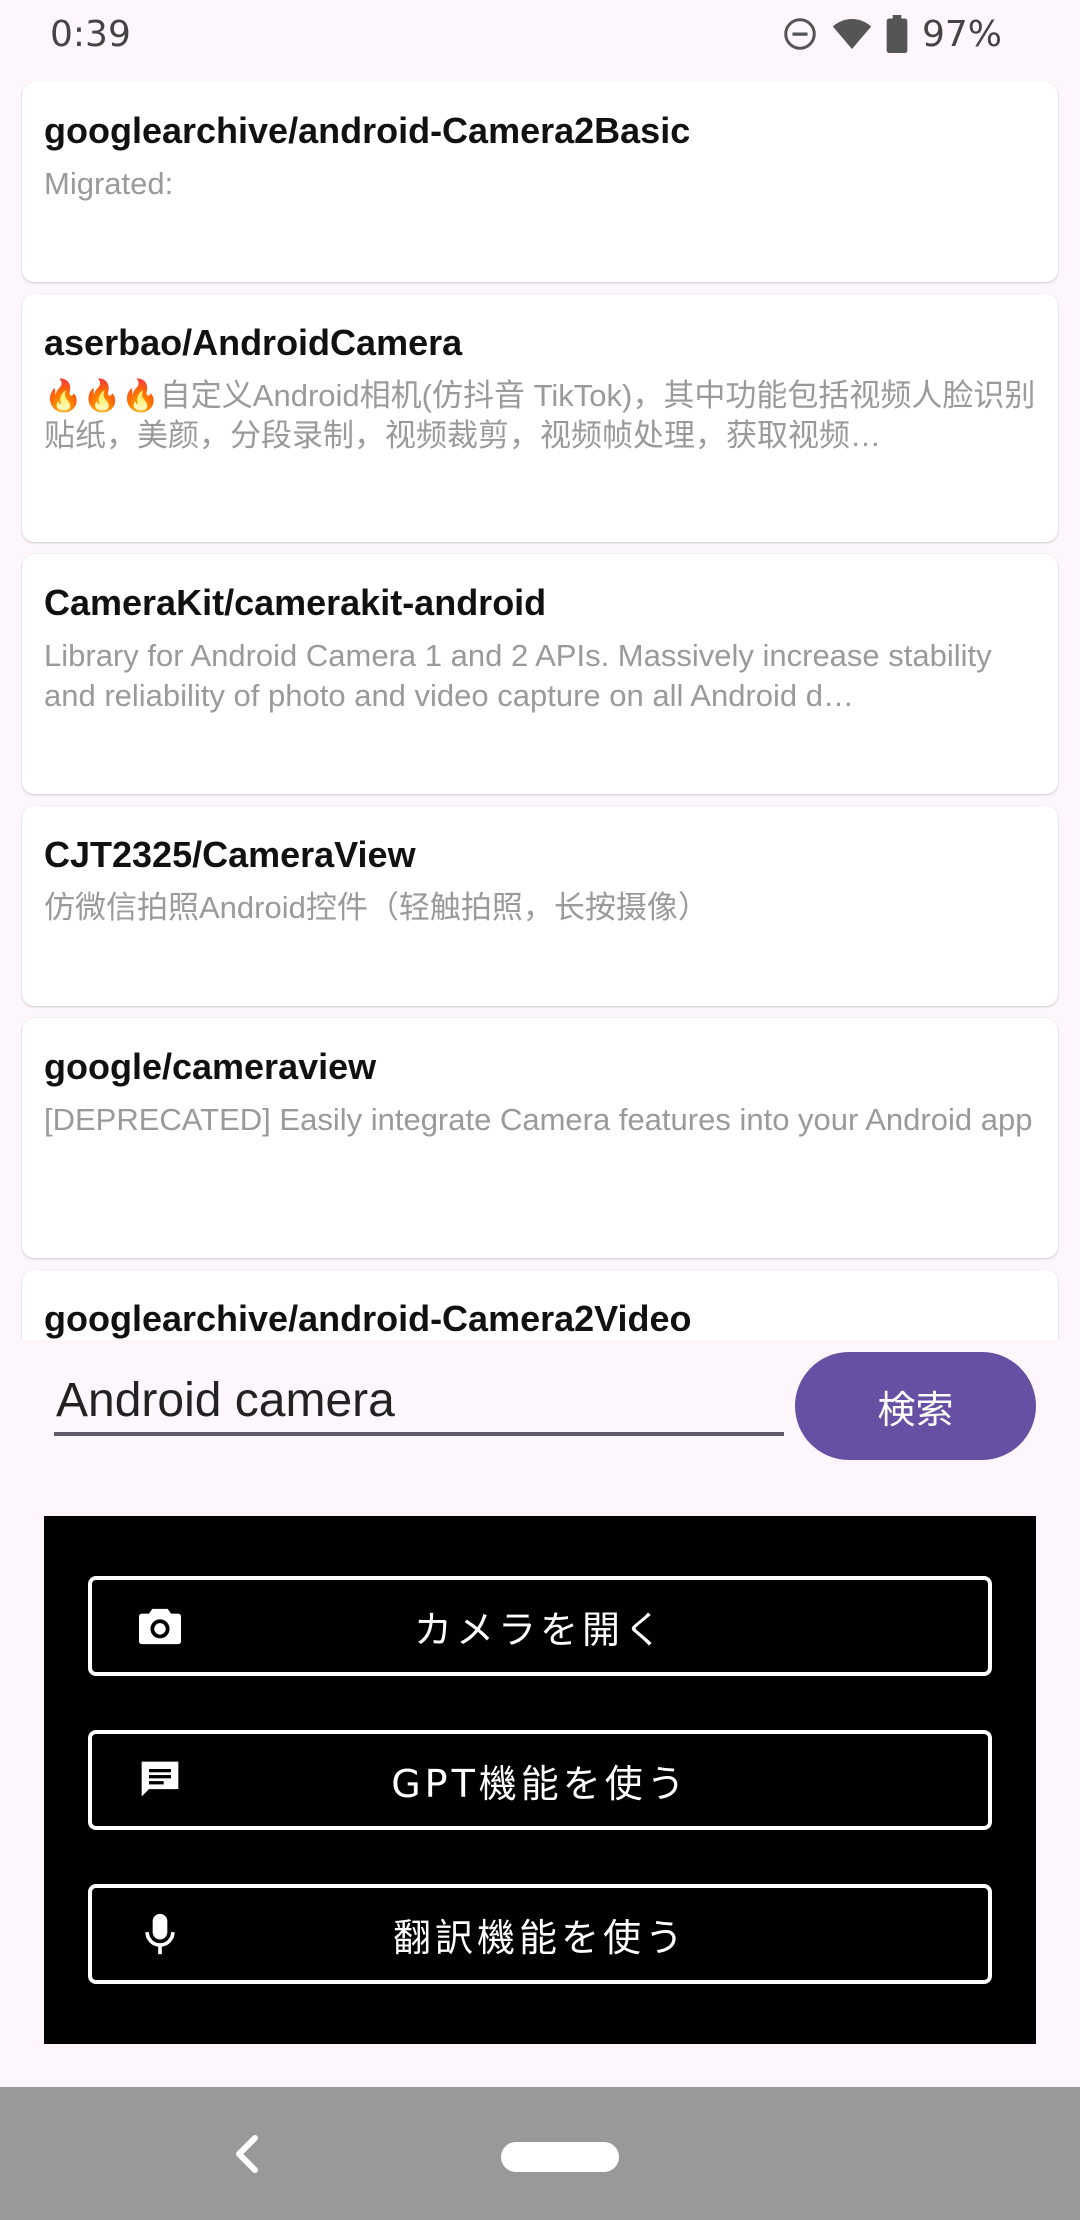 This screenshot has height=2220, width=1080. Describe the element at coordinates (230, 854) in the screenshot. I see `repo-title: CJT2325/CameraView` at that location.